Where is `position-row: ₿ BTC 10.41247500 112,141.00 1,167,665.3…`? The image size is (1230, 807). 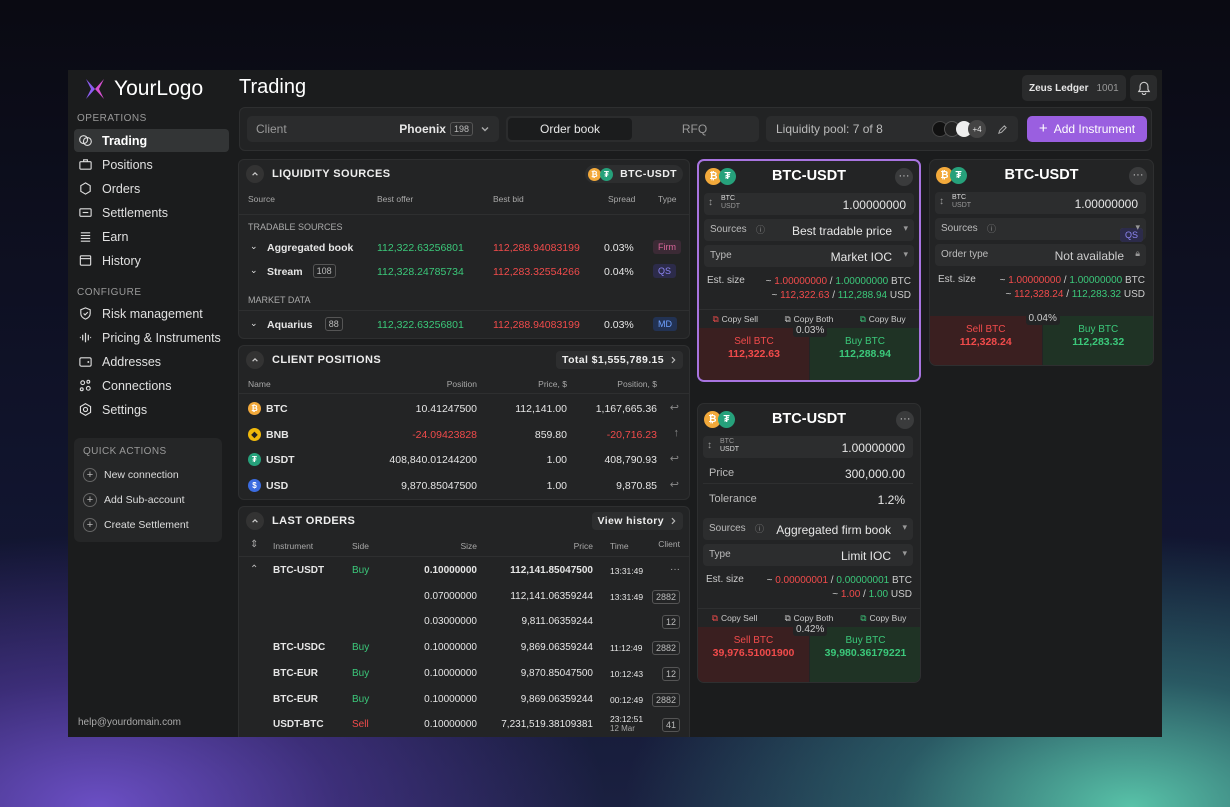 position-row: ₿ BTC 10.41247500 112,141.00 1,167,665.3… is located at coordinates (464, 408).